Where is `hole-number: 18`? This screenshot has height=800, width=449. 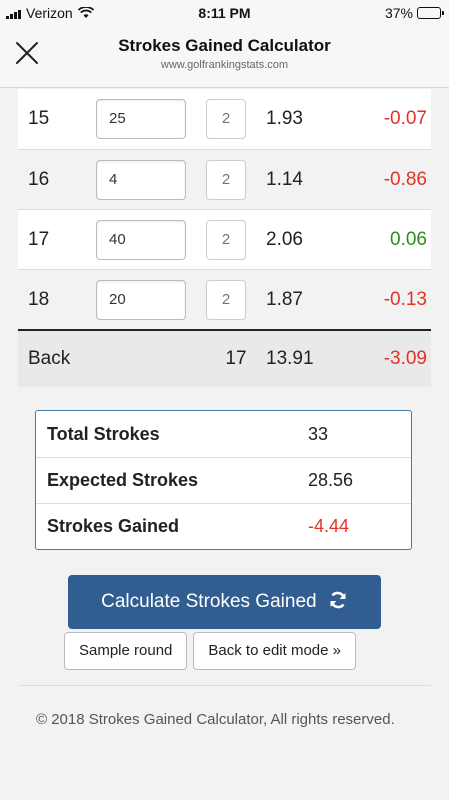
hole-number: 18 is located at coordinates (39, 299).